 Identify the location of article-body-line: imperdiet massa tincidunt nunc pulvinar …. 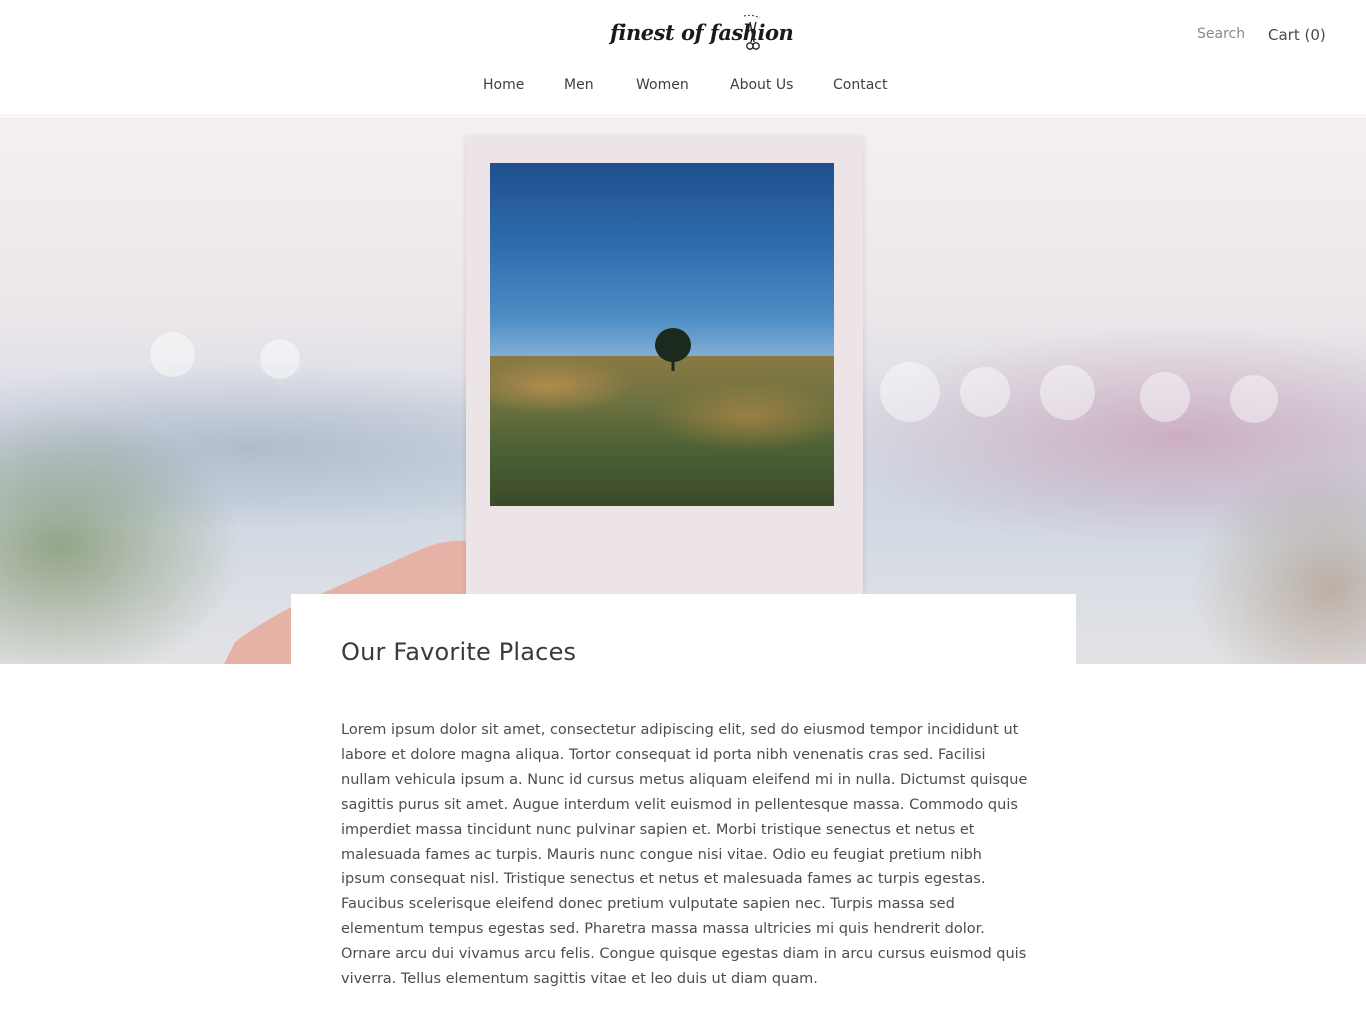
(658, 829).